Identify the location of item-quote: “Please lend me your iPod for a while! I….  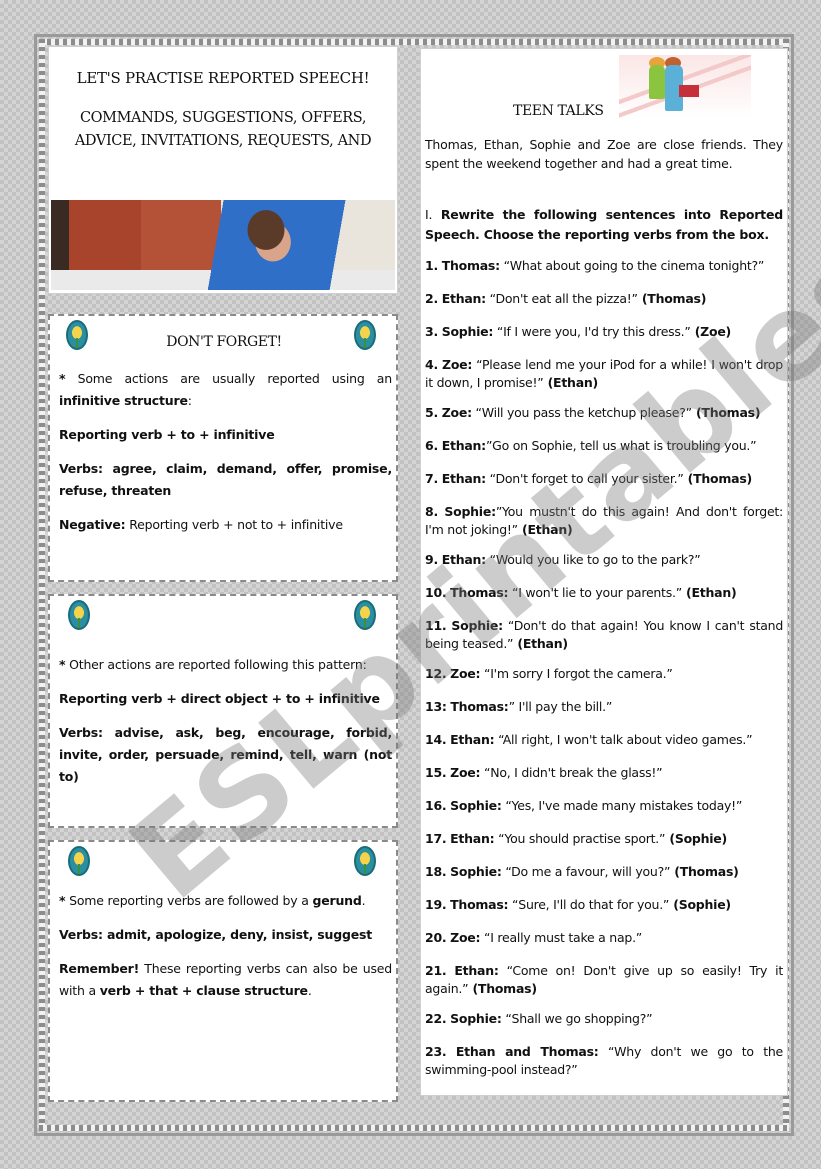
(604, 373).